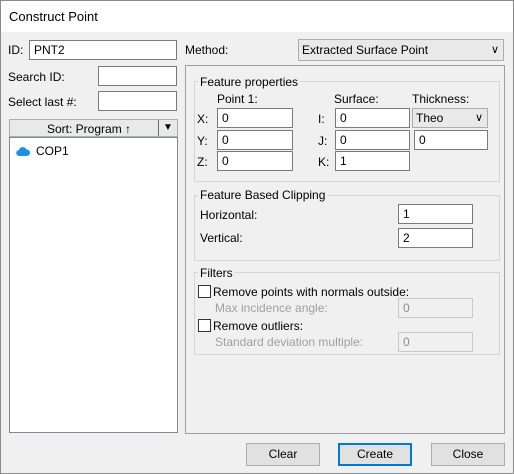 Image resolution: width=514 pixels, height=474 pixels. Describe the element at coordinates (204, 325) in the screenshot. I see `remove-outliers-checkbox` at that location.